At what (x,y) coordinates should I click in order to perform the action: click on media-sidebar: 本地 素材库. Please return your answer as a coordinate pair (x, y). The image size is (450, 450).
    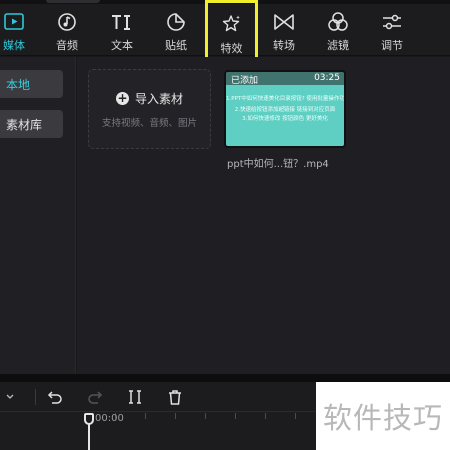
    Looking at the image, I should click on (38, 215).